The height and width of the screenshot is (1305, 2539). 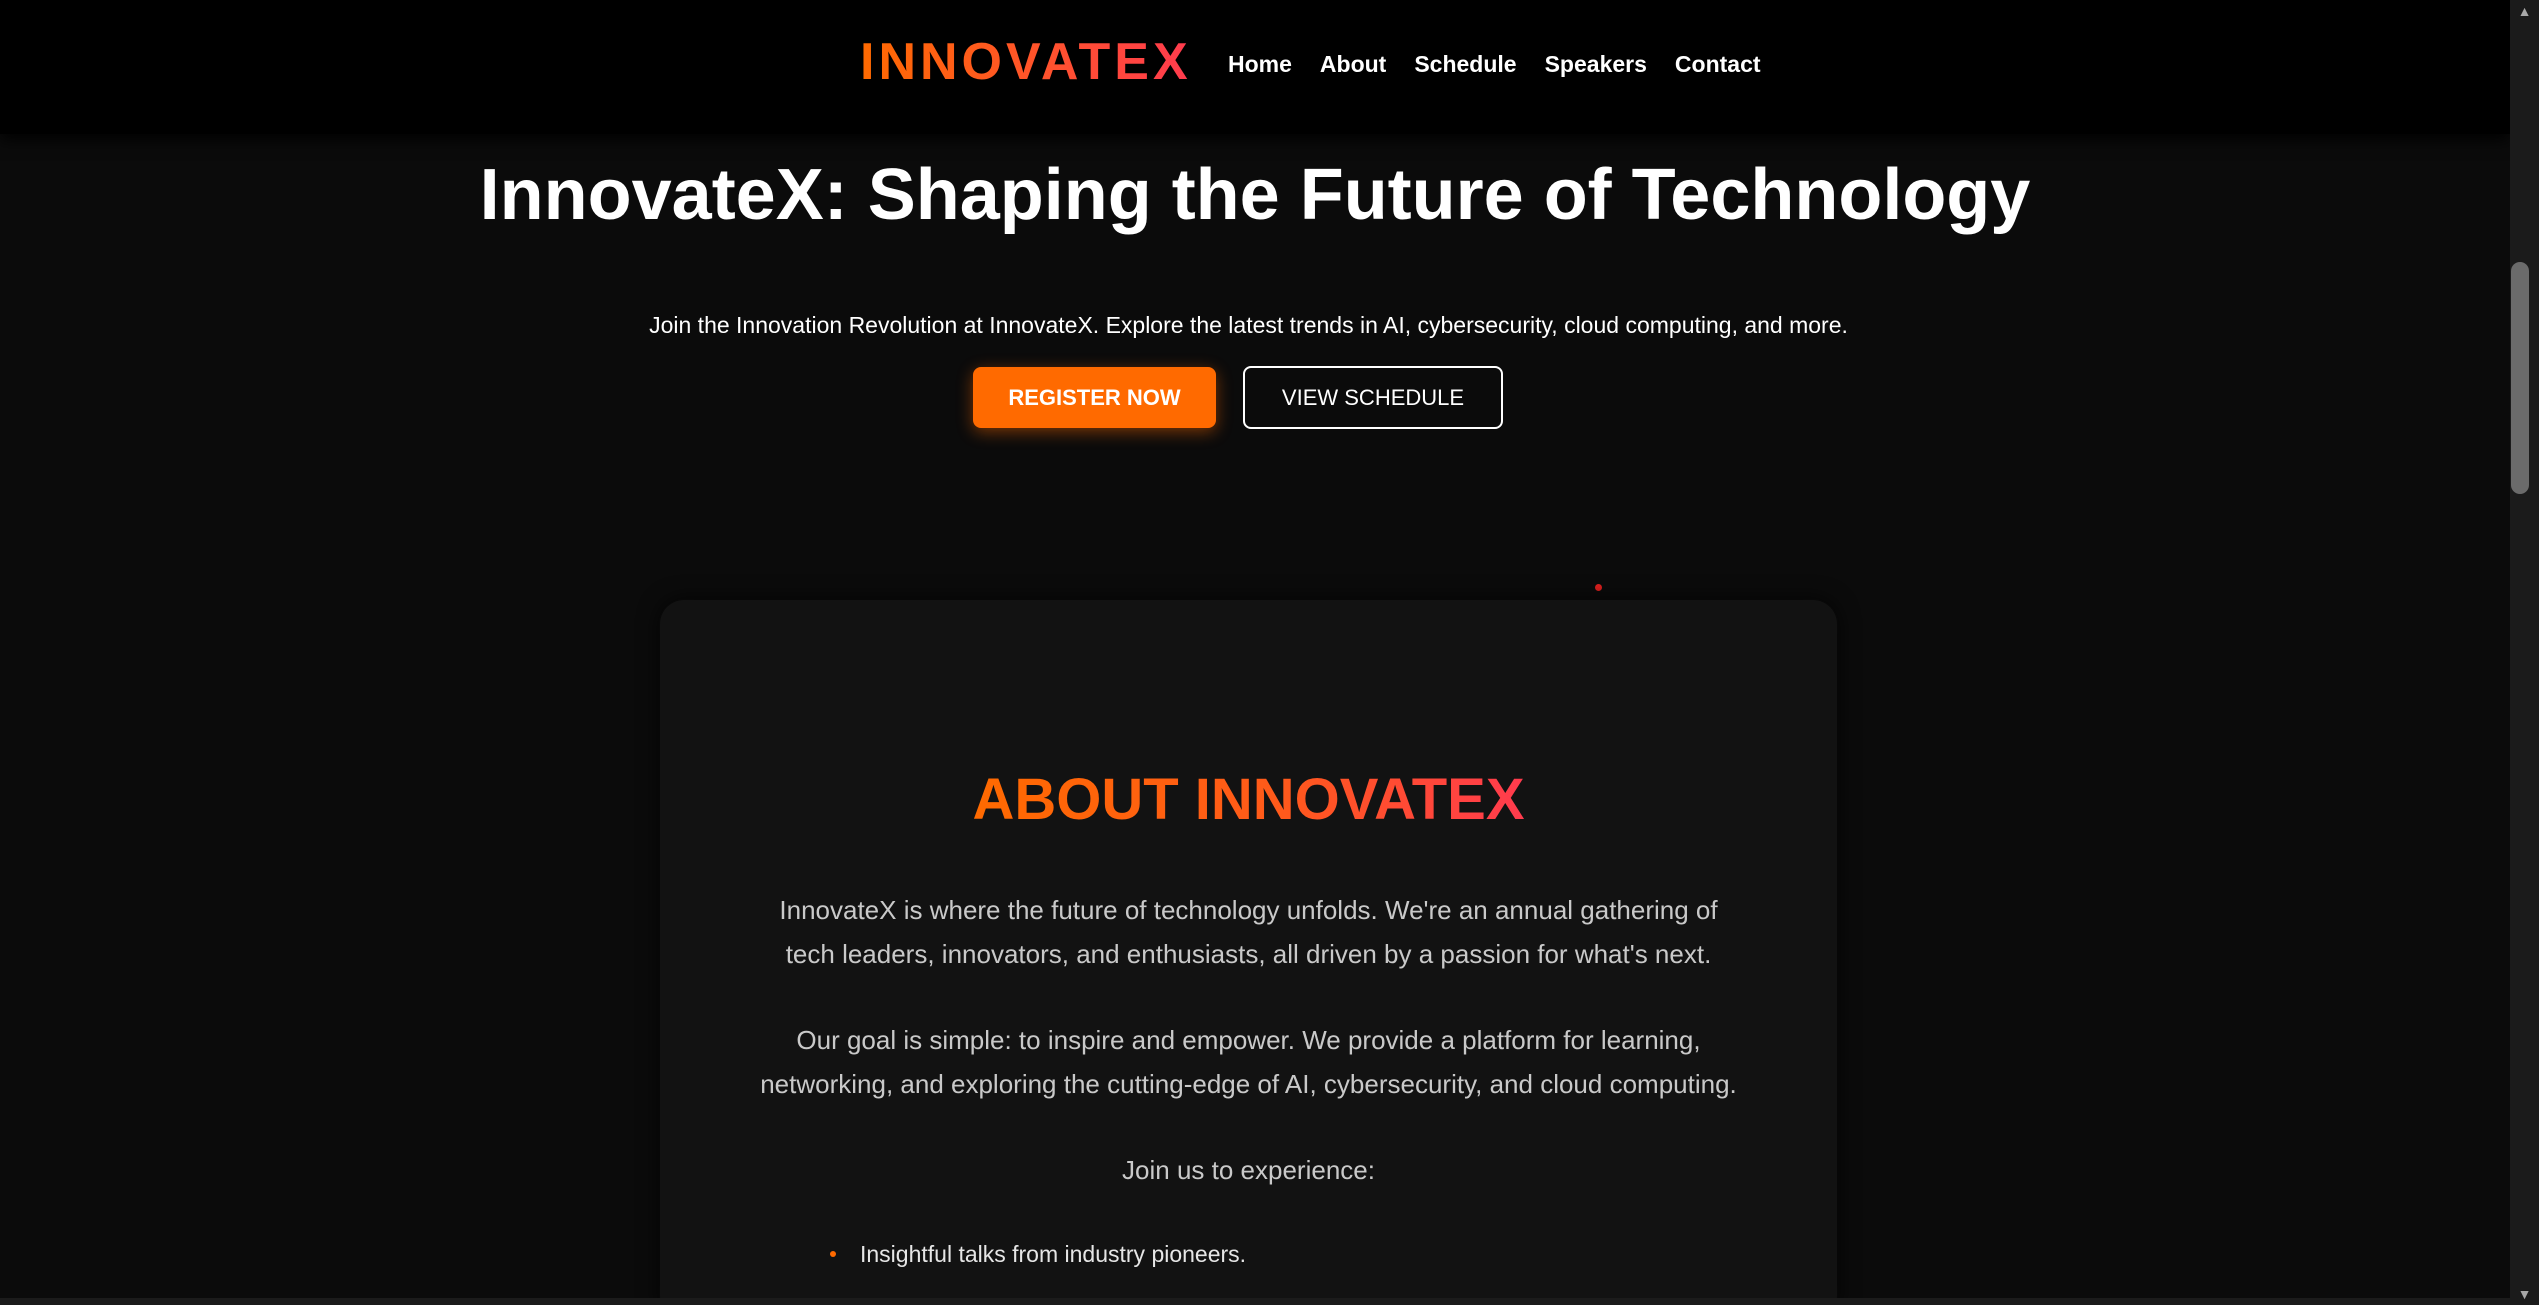 I want to click on nav-about: About, so click(x=1353, y=64).